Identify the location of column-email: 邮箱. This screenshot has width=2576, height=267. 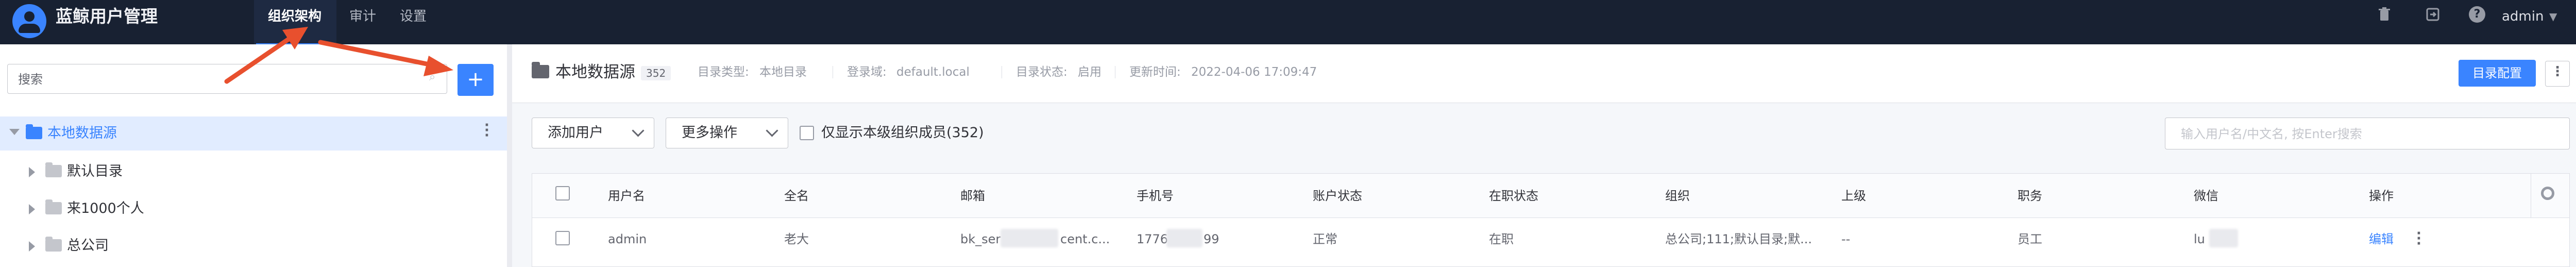
(972, 196).